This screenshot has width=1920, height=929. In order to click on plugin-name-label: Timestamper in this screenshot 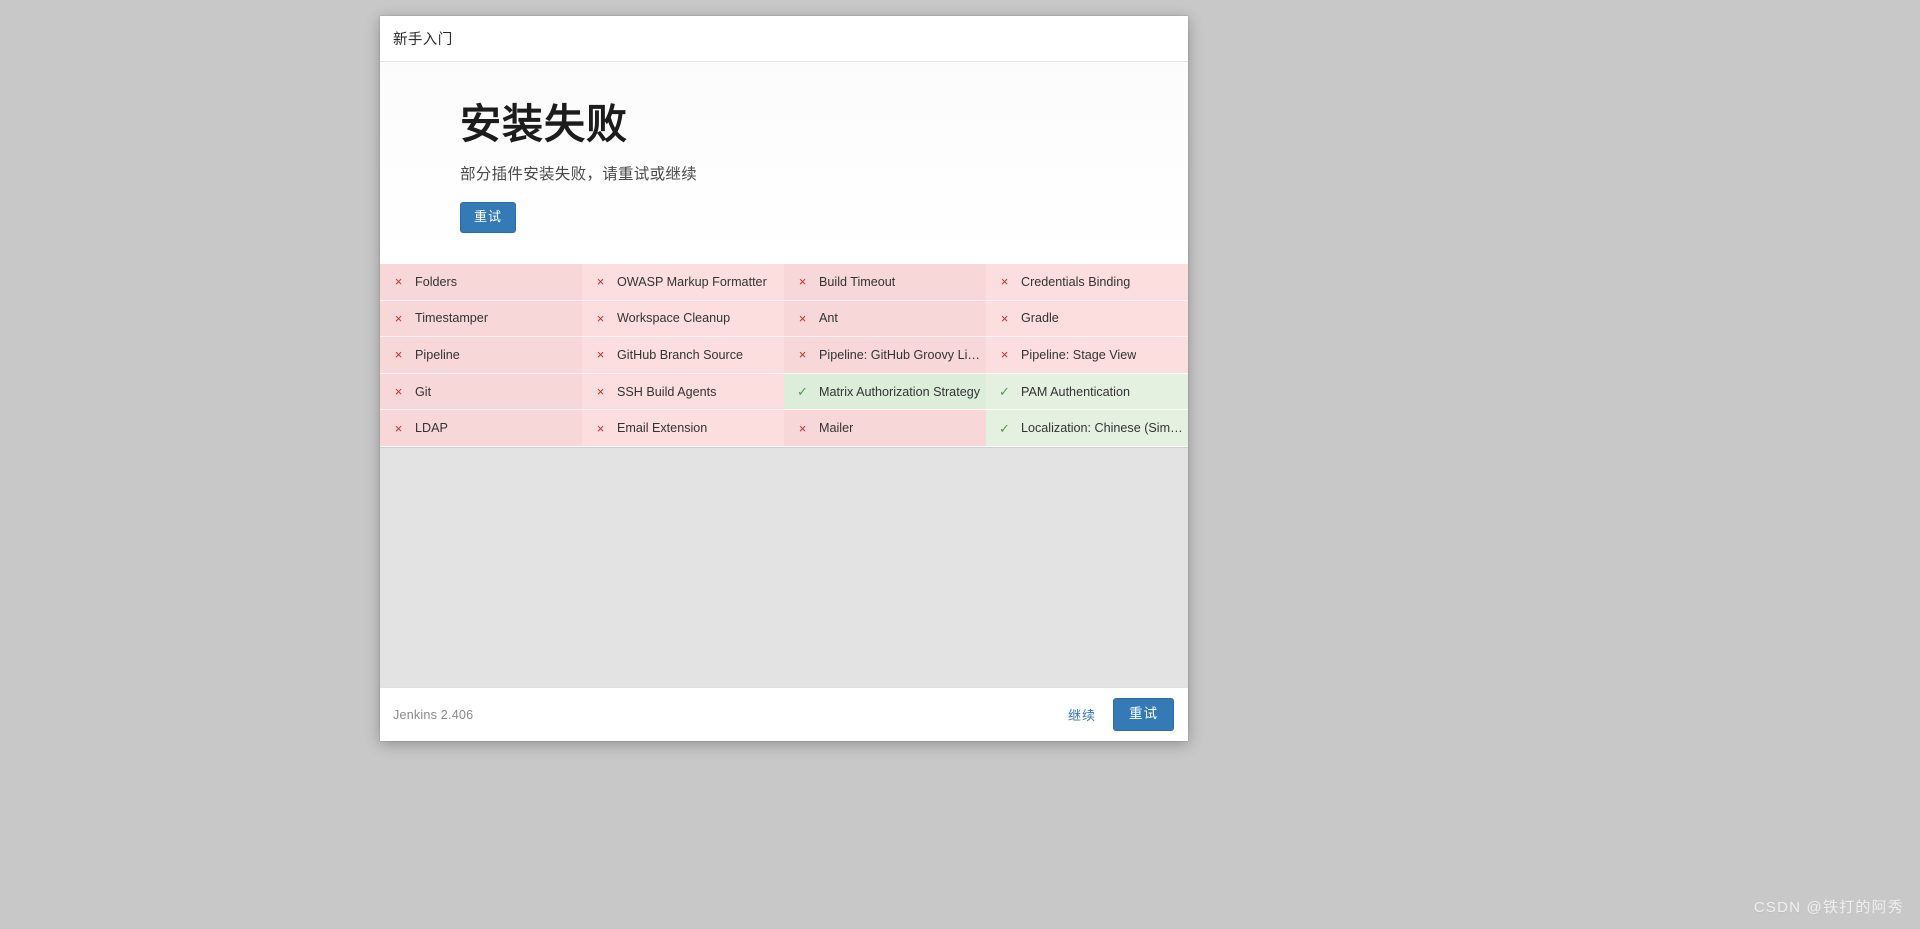, I will do `click(452, 318)`.